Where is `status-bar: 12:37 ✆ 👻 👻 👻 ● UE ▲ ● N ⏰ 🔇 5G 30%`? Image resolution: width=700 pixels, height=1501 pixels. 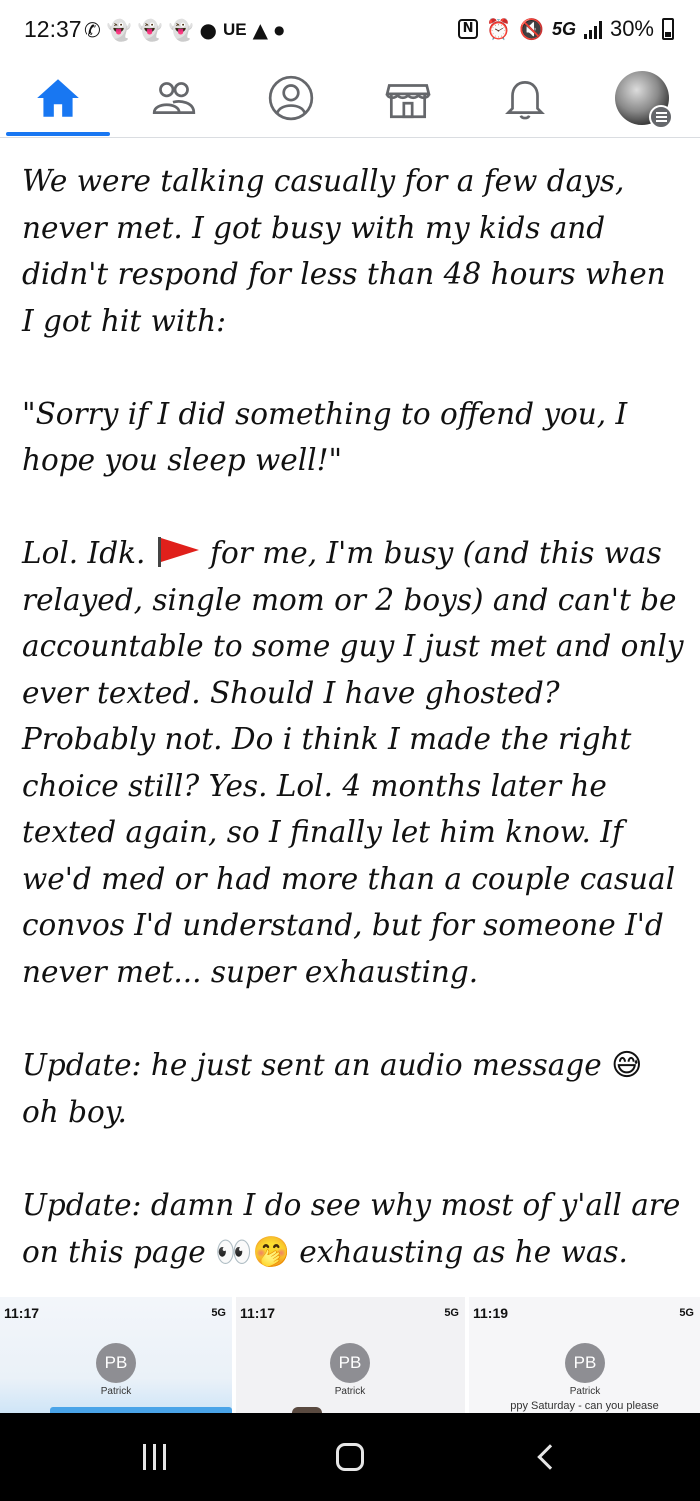 status-bar: 12:37 ✆ 👻 👻 👻 ● UE ▲ ● N ⏰ 🔇 5G 30% is located at coordinates (350, 30).